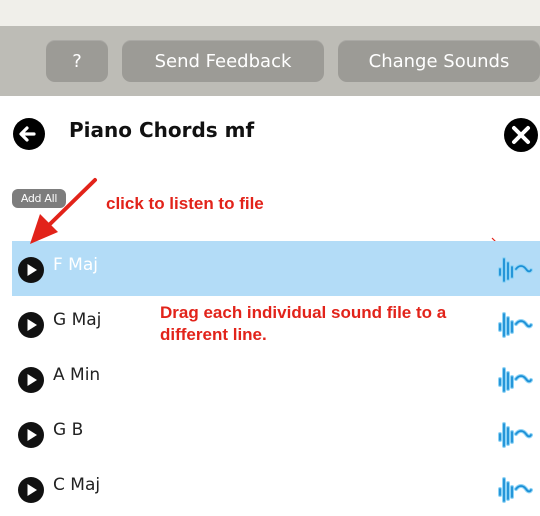  I want to click on send-feedback-button: Send Feedback, so click(223, 61).